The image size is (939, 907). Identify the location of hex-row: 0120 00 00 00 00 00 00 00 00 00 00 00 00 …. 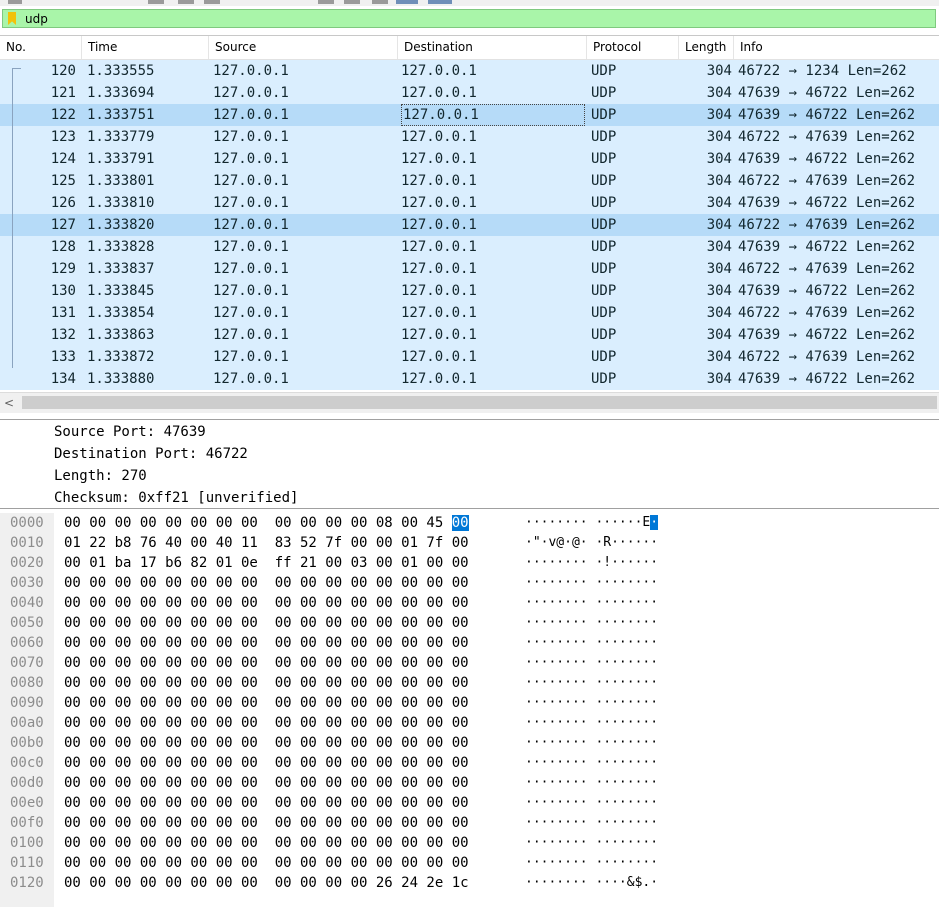
(469, 883).